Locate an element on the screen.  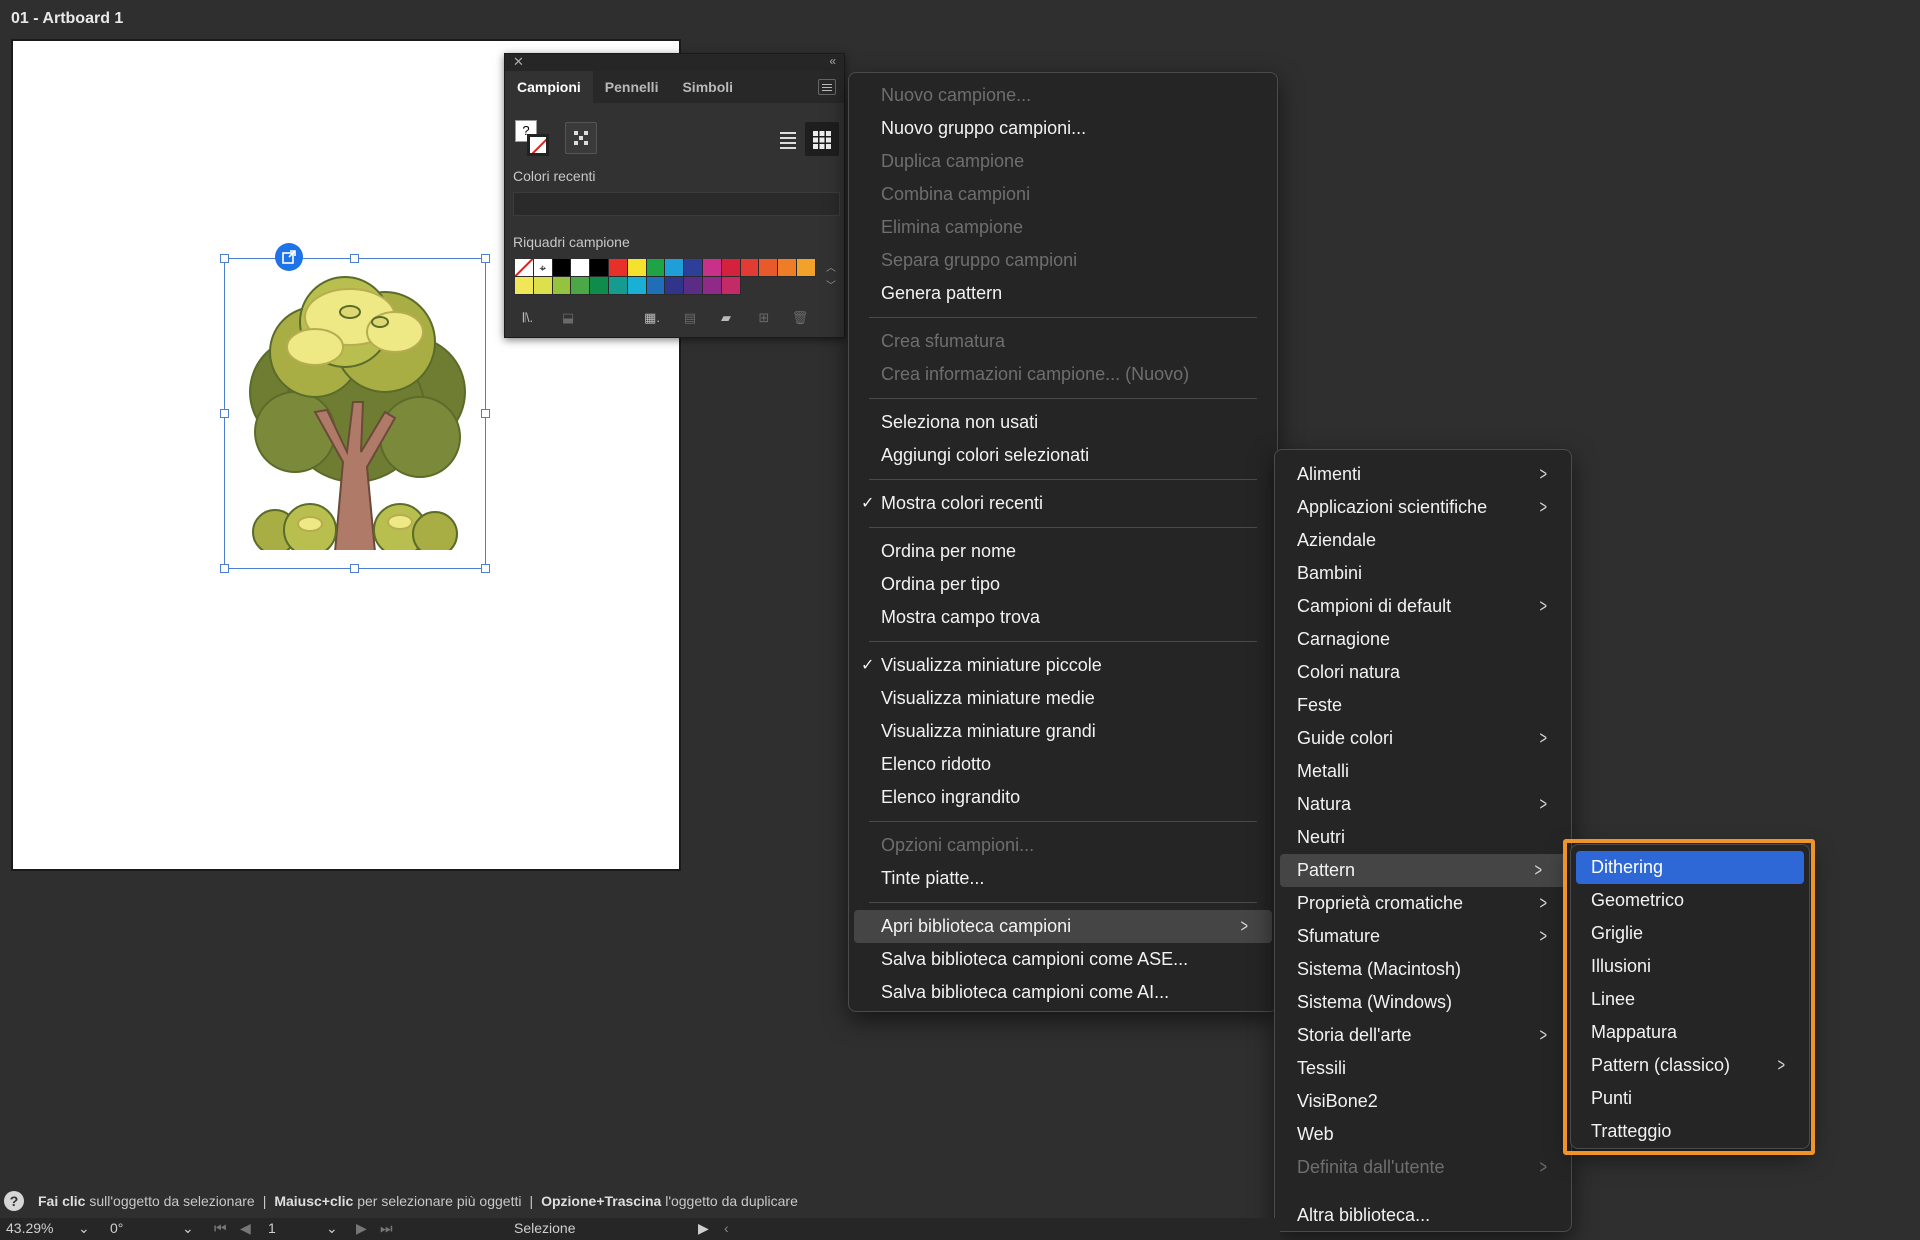
rotation-field: 0° is located at coordinates (116, 1228).